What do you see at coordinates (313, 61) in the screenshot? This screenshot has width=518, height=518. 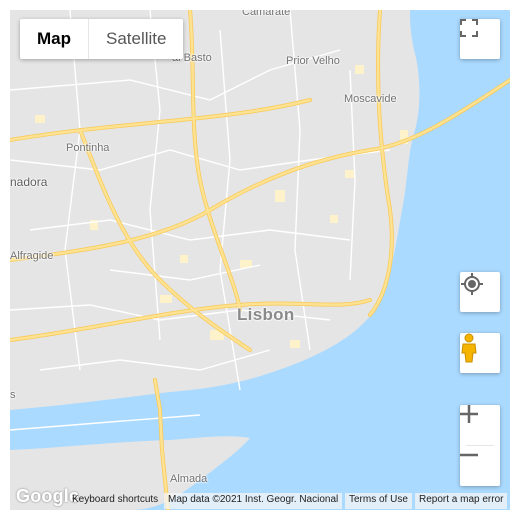 I see `place-label-prior-velho: Prior Velho` at bounding box center [313, 61].